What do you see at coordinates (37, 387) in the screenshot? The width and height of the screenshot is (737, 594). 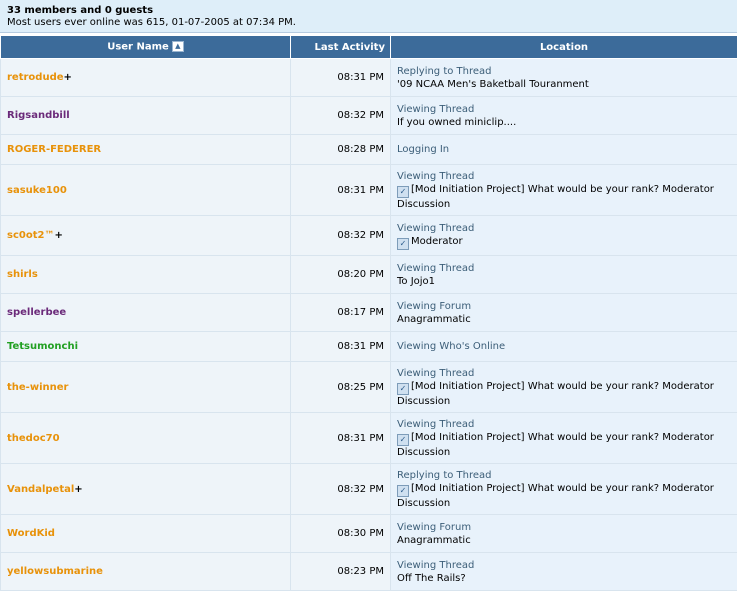 I see `username-link: the-winner` at bounding box center [37, 387].